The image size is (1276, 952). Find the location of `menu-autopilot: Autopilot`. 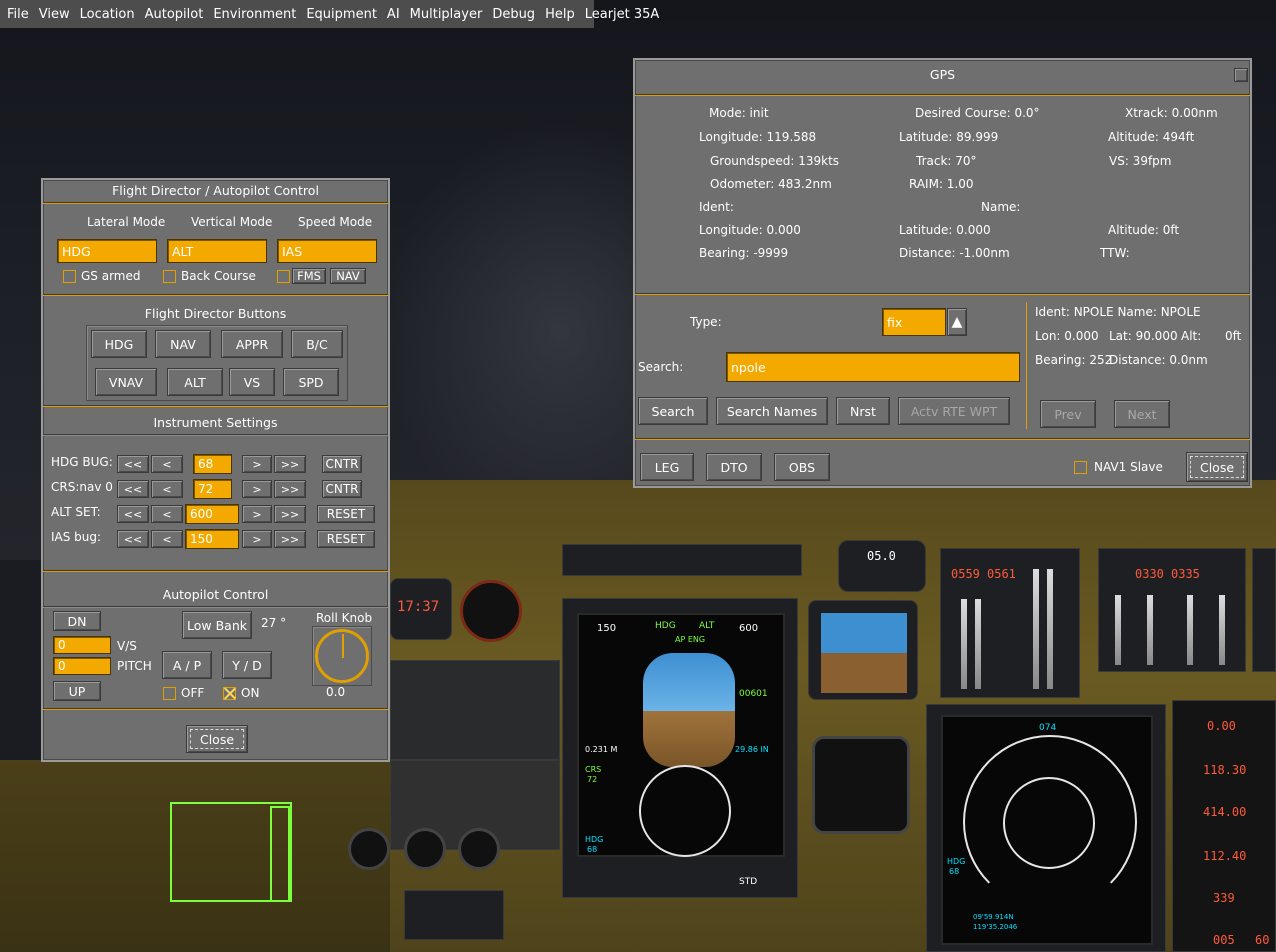

menu-autopilot: Autopilot is located at coordinates (174, 14).